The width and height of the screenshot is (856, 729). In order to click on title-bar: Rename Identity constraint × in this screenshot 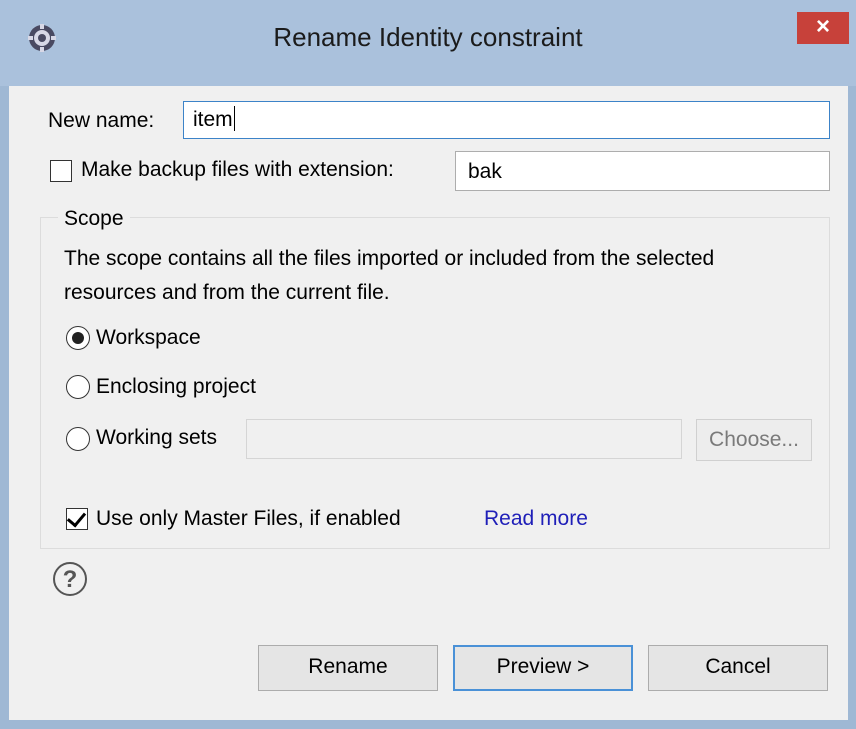, I will do `click(428, 43)`.